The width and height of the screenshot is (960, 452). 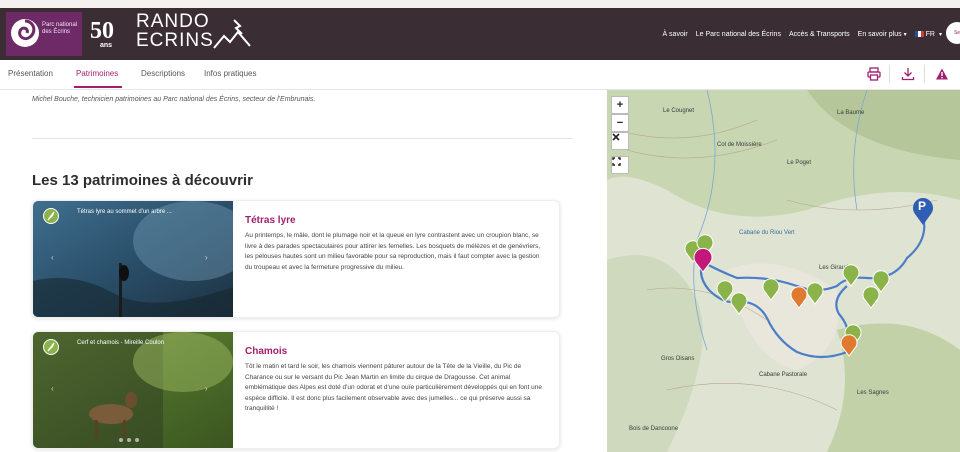 I want to click on parking-label: P, so click(x=922, y=206).